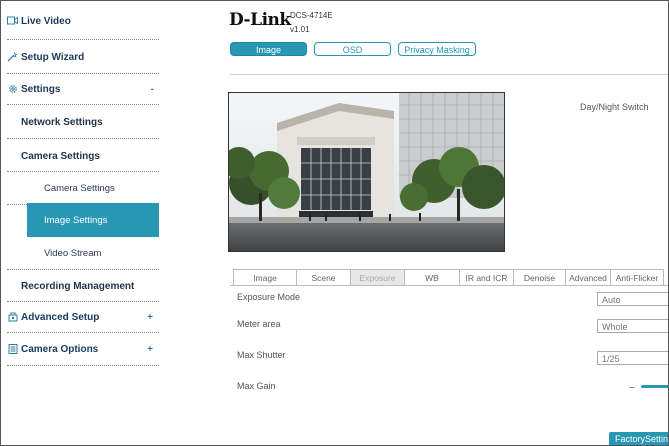 Image resolution: width=669 pixels, height=446 pixels. I want to click on sidebar-item-camera-settings: Camera Settings, so click(80, 156).